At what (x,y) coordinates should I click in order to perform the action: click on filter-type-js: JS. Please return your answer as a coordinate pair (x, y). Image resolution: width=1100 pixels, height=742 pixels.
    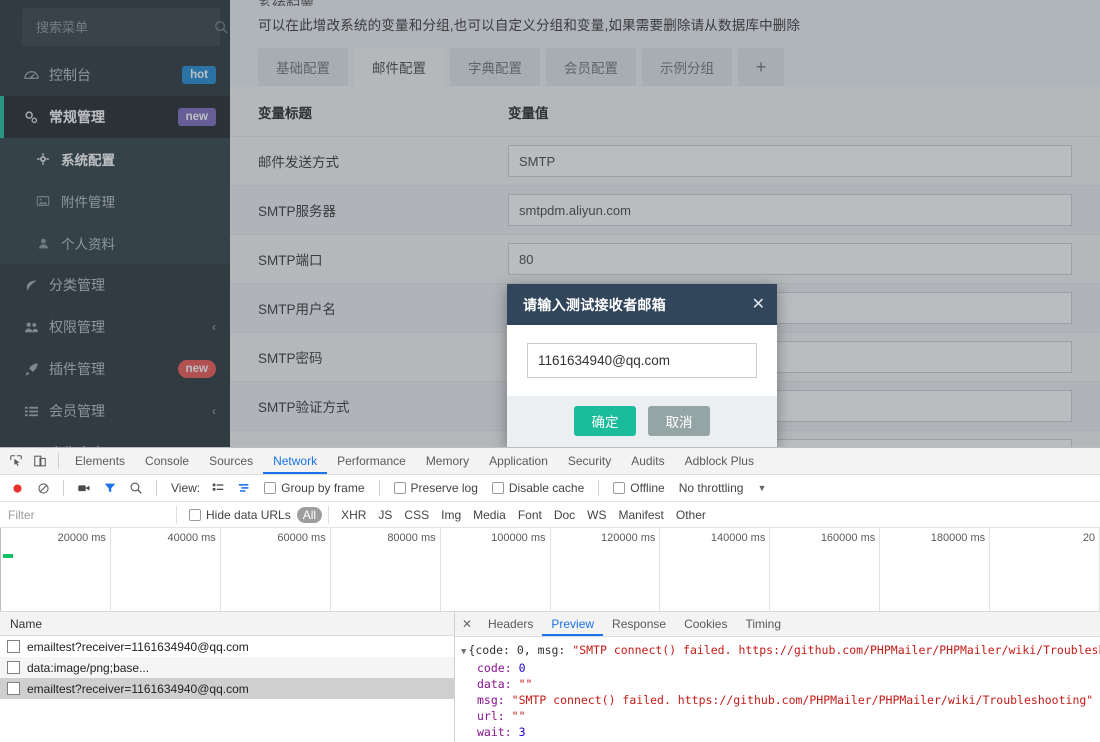
    Looking at the image, I should click on (385, 515).